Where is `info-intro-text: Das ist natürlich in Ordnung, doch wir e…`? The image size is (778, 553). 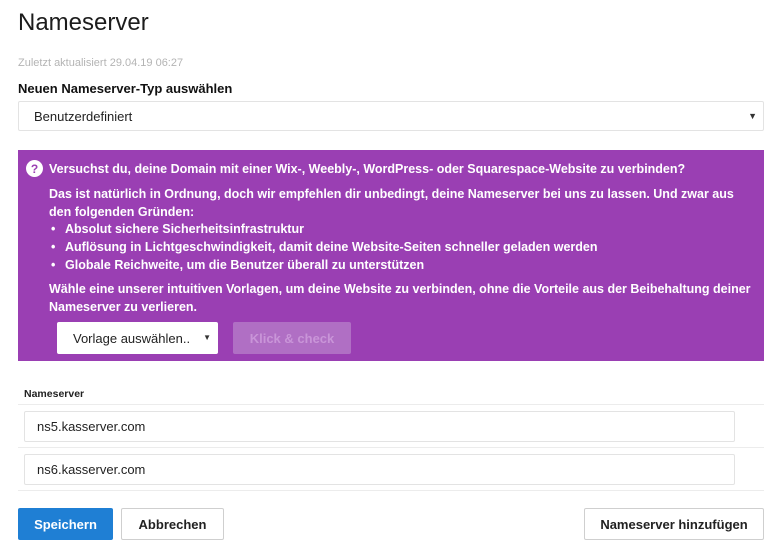 info-intro-text: Das ist natürlich in Ordnung, doch wir e… is located at coordinates (391, 203).